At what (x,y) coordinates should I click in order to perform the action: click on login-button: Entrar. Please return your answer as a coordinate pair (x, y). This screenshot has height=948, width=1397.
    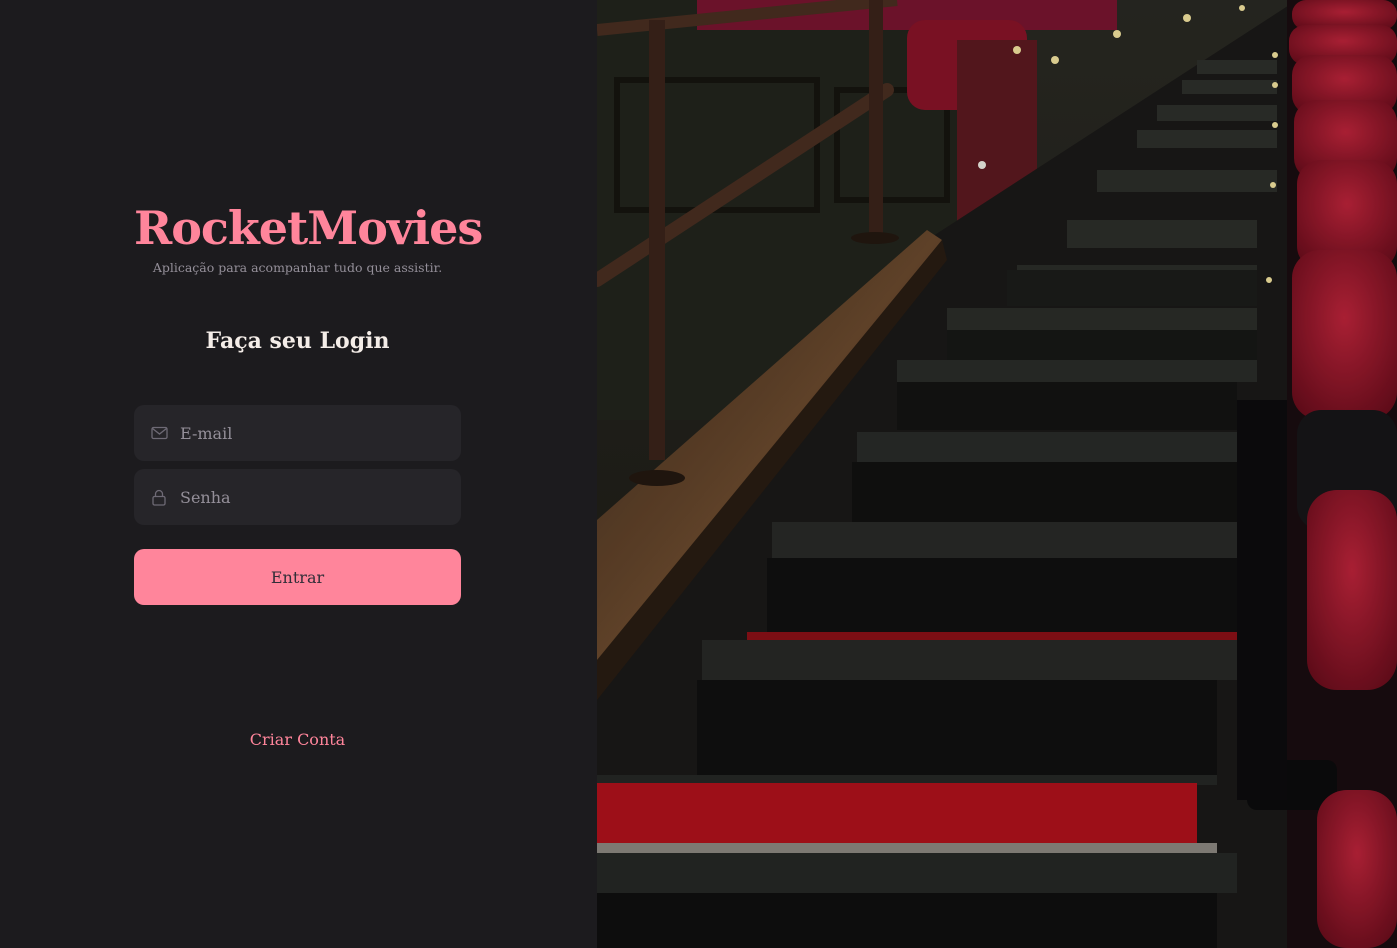
    Looking at the image, I should click on (297, 577).